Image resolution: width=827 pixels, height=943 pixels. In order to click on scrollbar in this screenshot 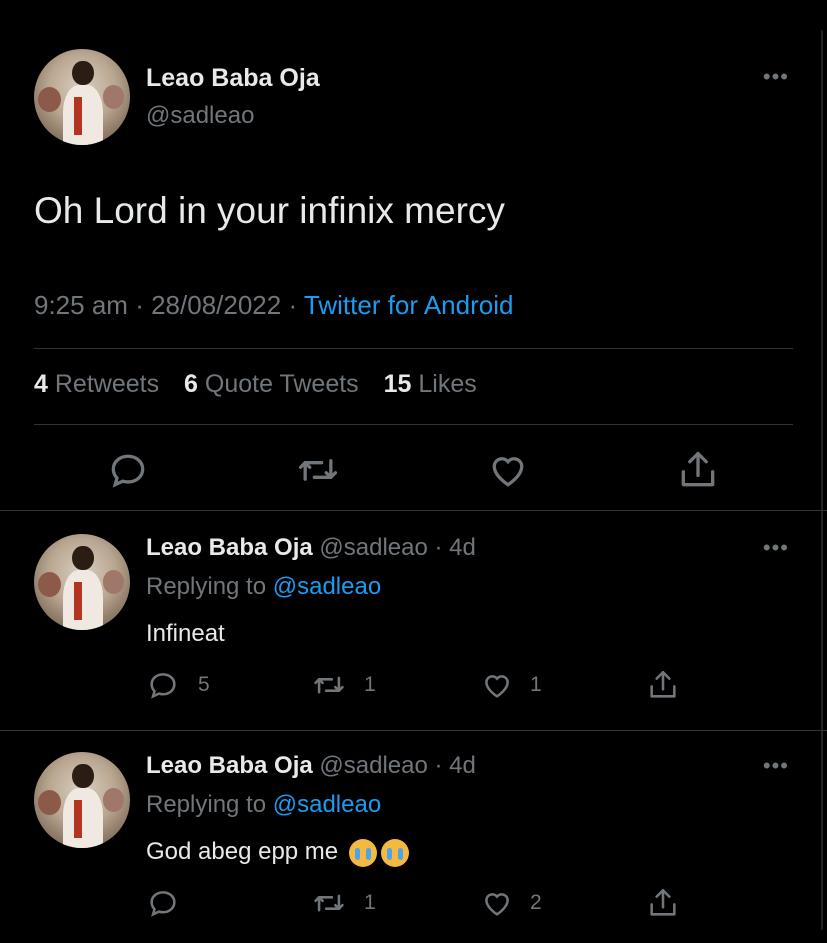, I will do `click(822, 480)`.